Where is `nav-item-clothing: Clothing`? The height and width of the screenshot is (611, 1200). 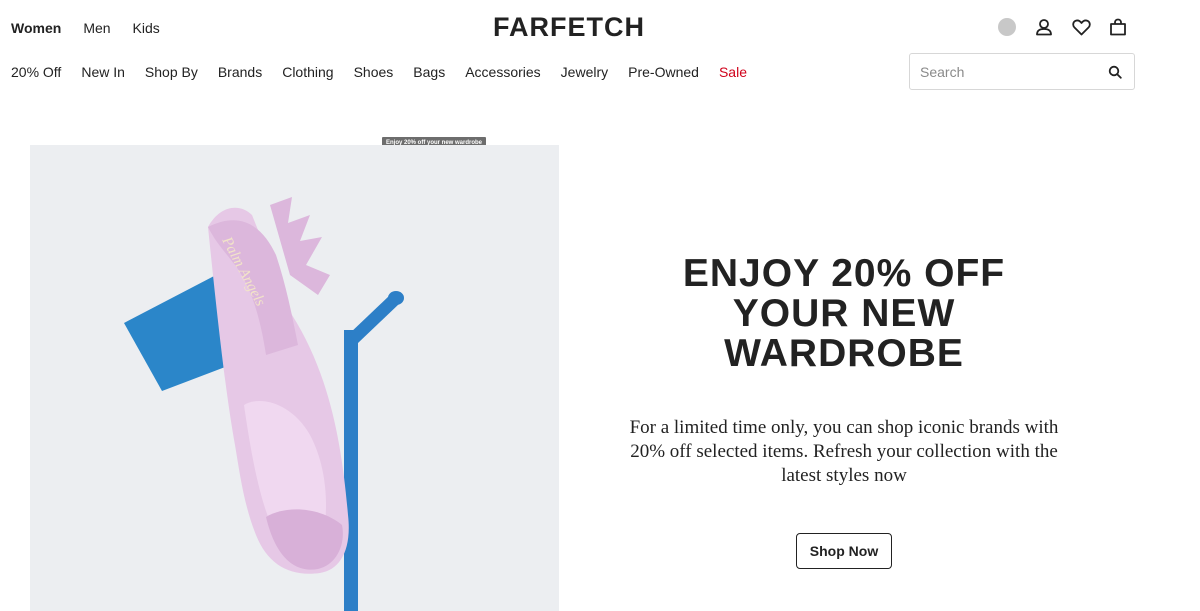 nav-item-clothing: Clothing is located at coordinates (307, 72).